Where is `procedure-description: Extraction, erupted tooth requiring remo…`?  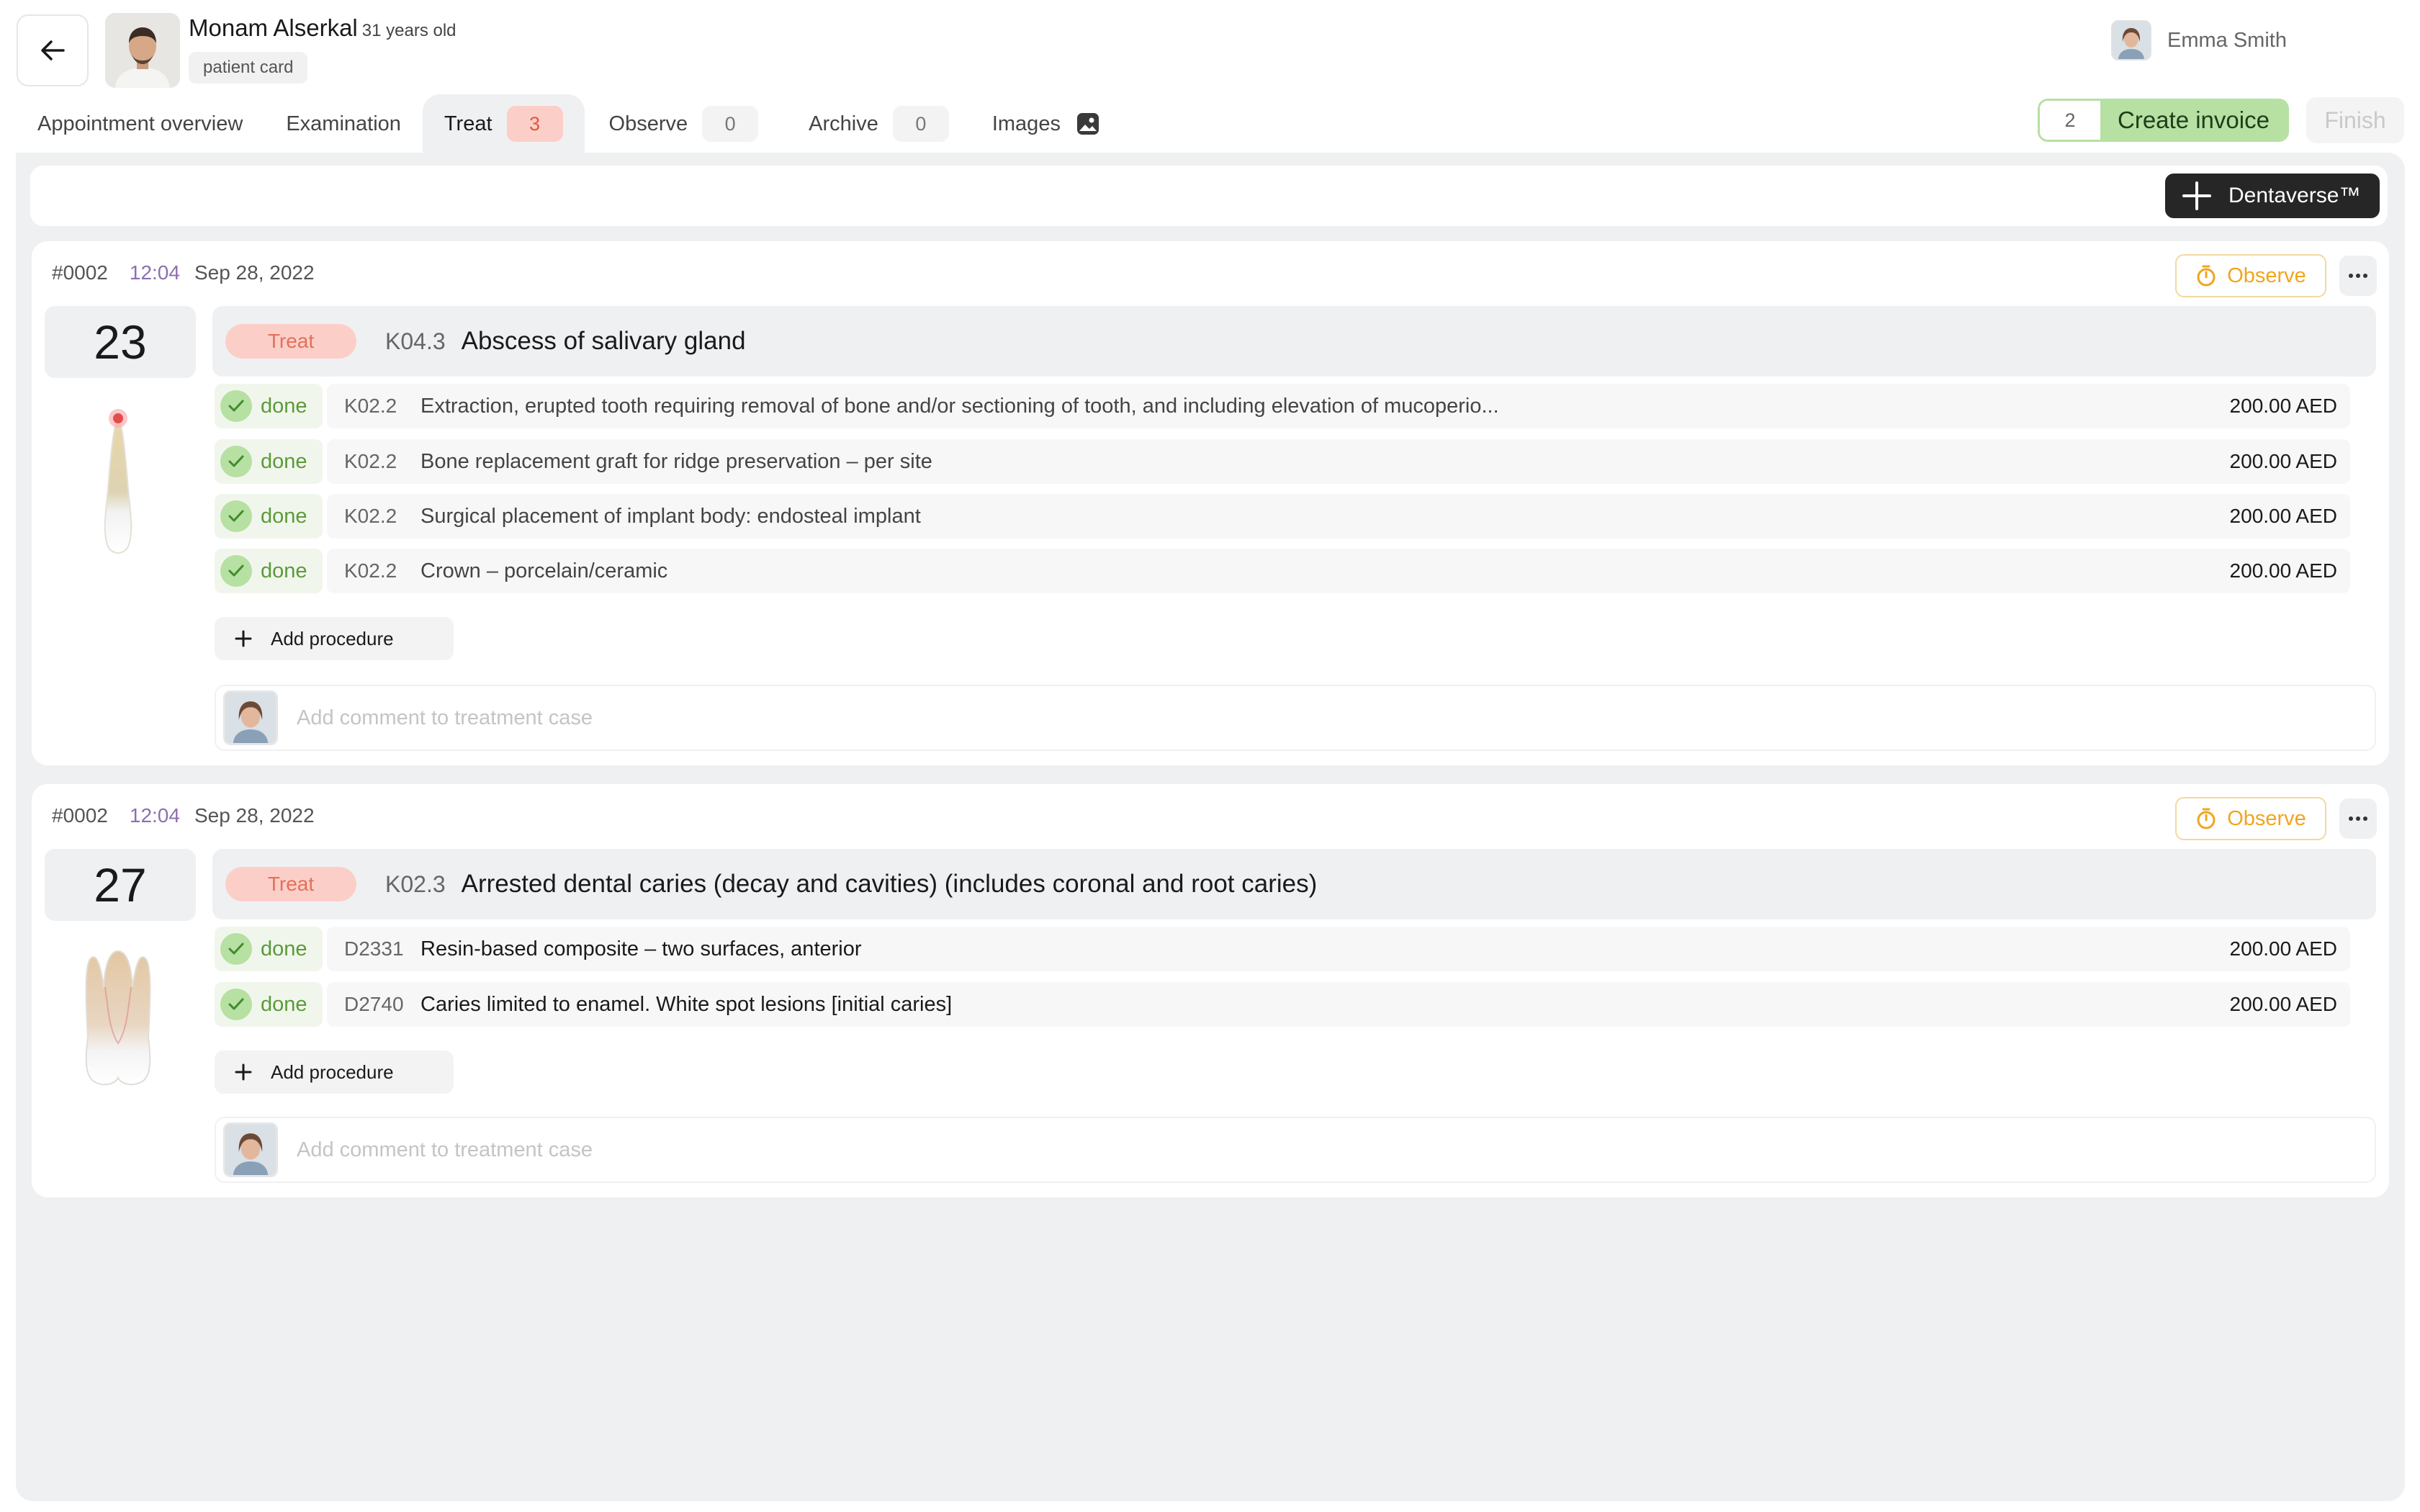
procedure-description: Extraction, erupted tooth requiring remo… is located at coordinates (959, 406).